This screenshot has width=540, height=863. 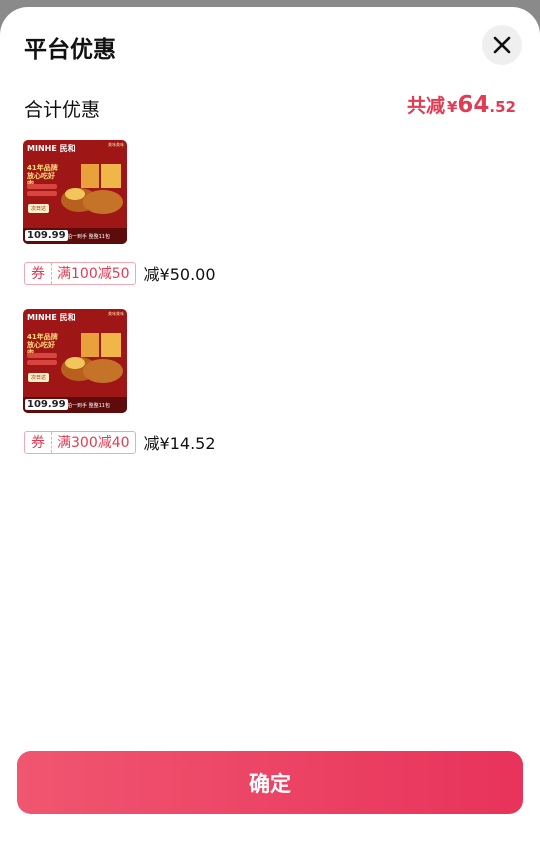 What do you see at coordinates (452, 107) in the screenshot?
I see `total-currency: ¥` at bounding box center [452, 107].